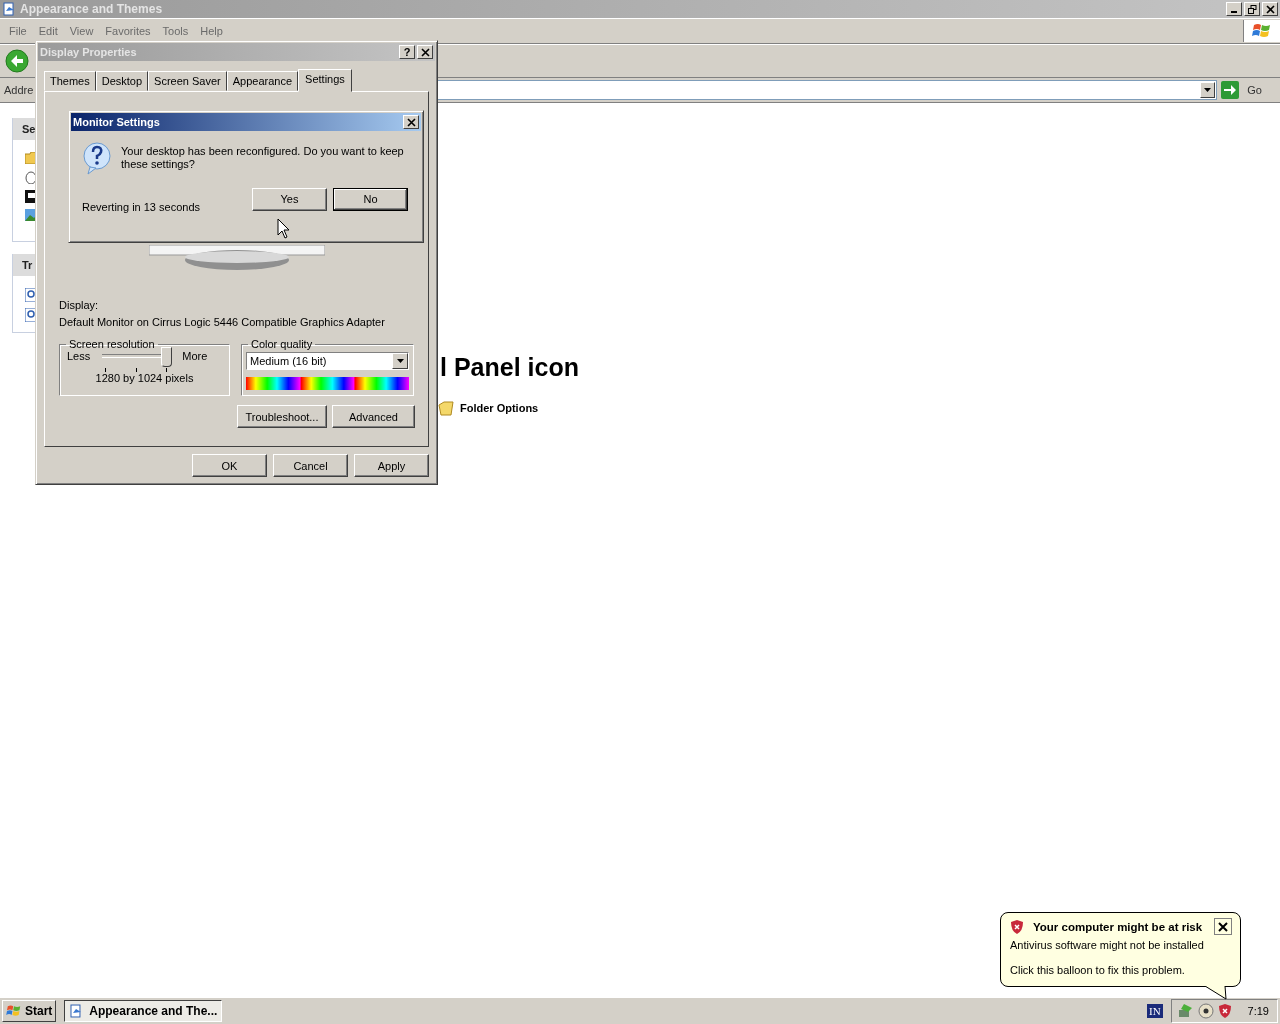 Image resolution: width=1280 pixels, height=1024 pixels. What do you see at coordinates (128, 31) in the screenshot?
I see `menu-item: Favorites` at bounding box center [128, 31].